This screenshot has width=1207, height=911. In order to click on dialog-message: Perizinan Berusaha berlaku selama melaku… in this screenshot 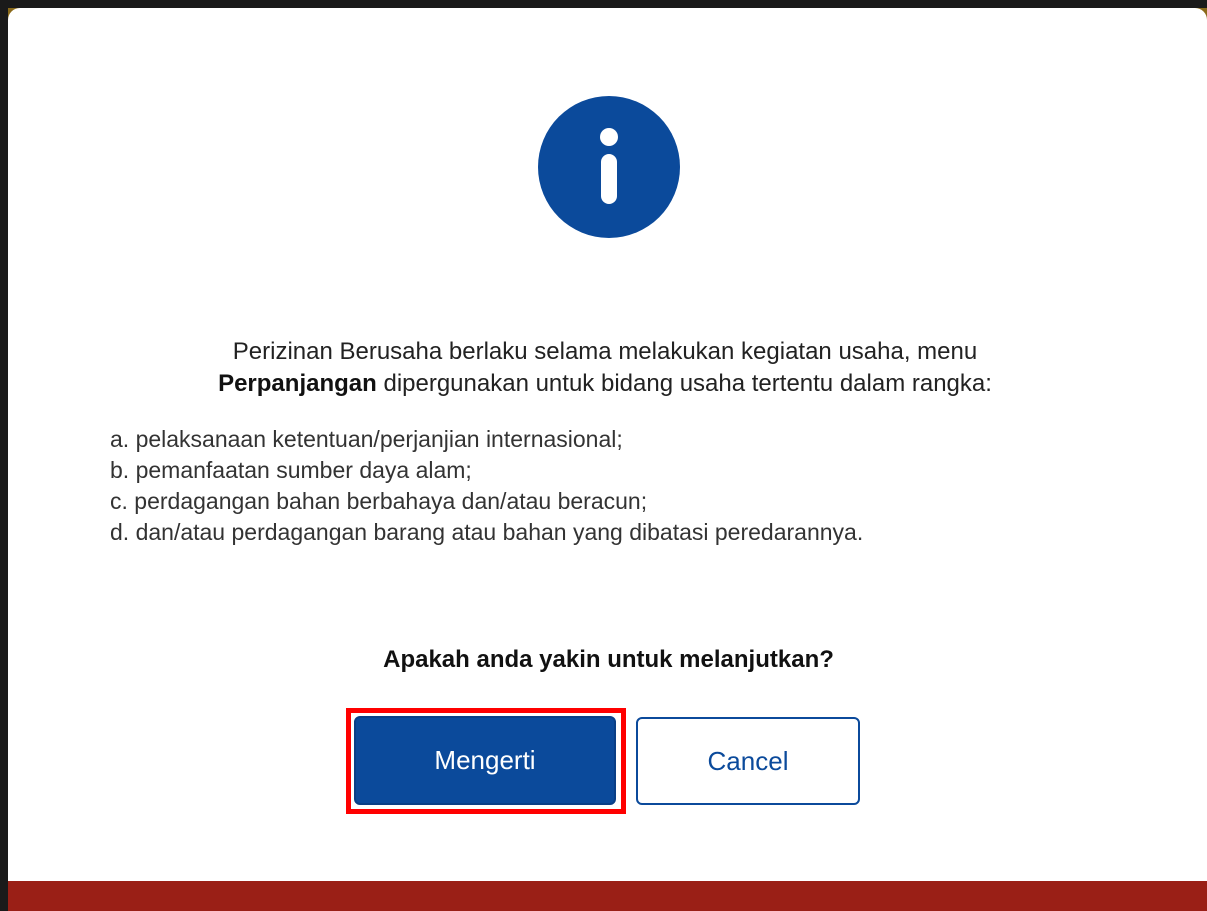, I will do `click(605, 368)`.